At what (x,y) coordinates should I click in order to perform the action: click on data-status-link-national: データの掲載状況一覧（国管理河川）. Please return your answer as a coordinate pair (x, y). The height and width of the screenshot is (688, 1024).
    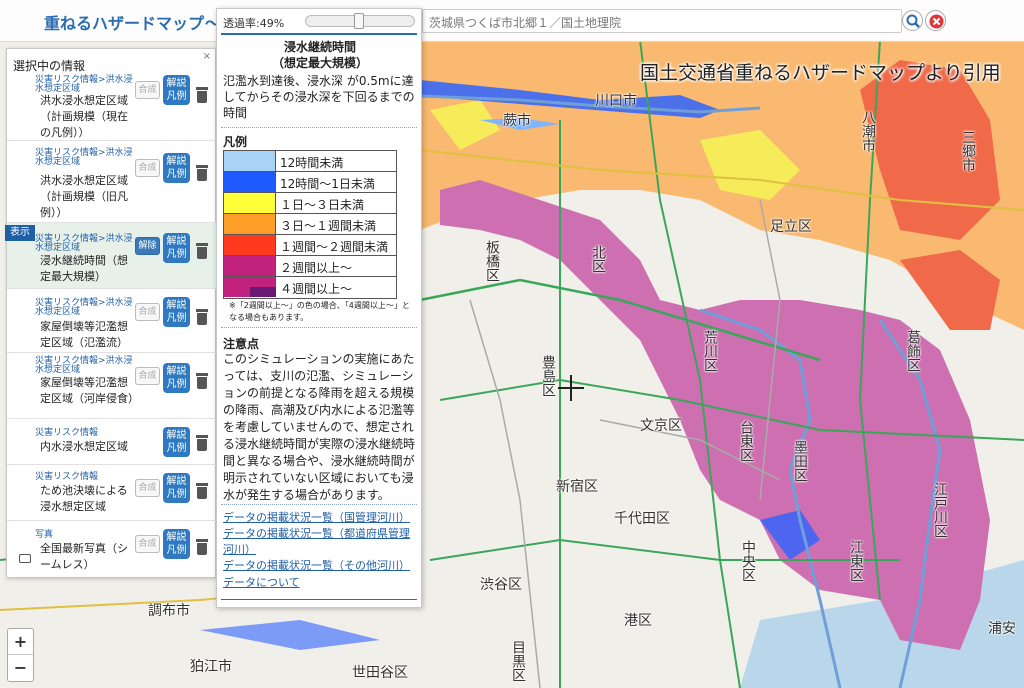
    Looking at the image, I should click on (321, 518).